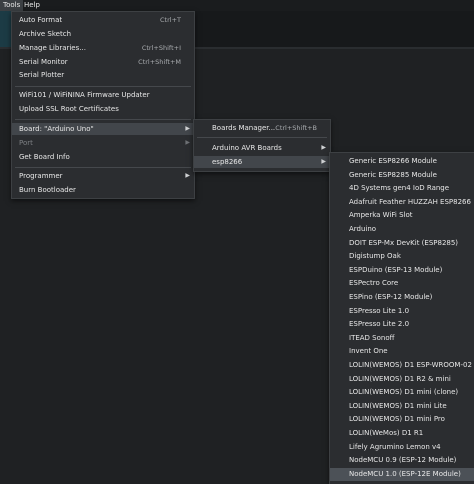  I want to click on board-option: ESPresso Lite 2.0, so click(402, 324).